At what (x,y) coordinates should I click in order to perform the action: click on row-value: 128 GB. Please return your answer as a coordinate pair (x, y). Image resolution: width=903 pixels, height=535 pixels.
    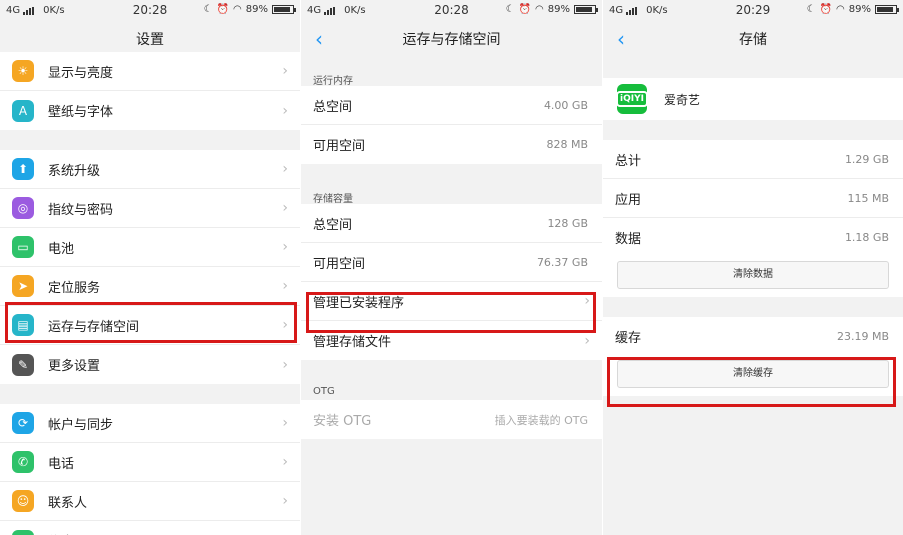
    Looking at the image, I should click on (567, 223).